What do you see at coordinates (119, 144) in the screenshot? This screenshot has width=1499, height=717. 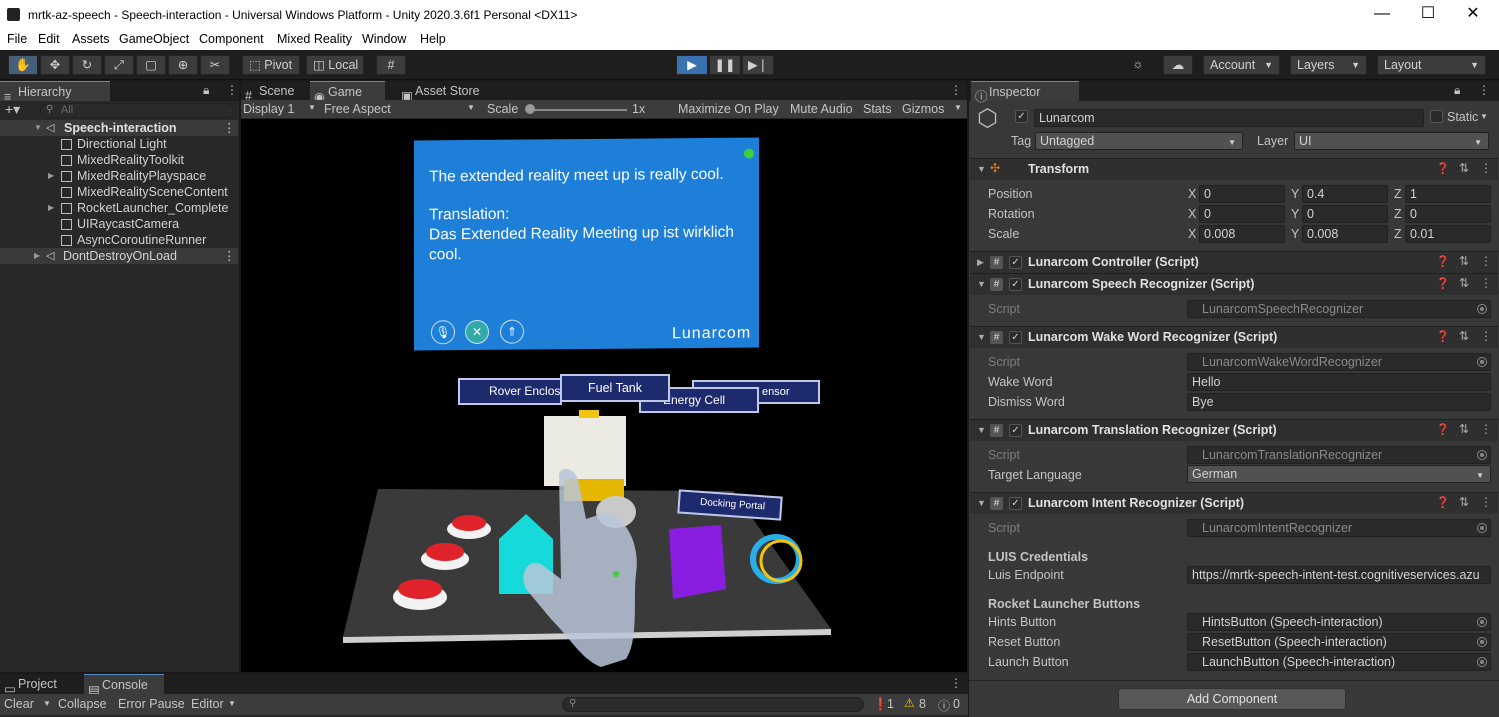 I see `hierarchy-item: Directional Light` at bounding box center [119, 144].